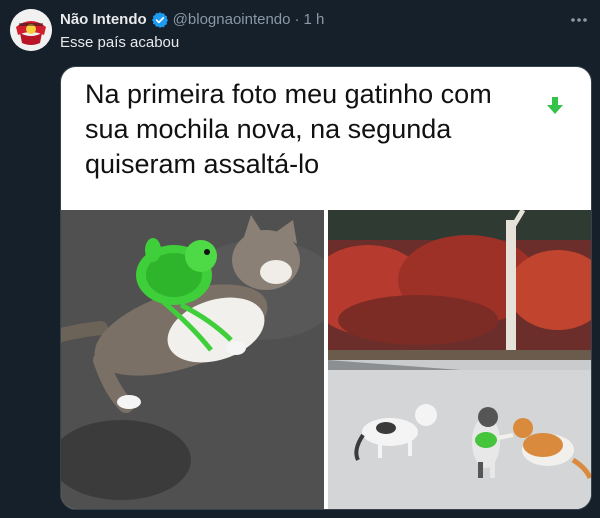 This screenshot has height=518, width=600. I want to click on tweet-text: Esse país acabou, so click(120, 42).